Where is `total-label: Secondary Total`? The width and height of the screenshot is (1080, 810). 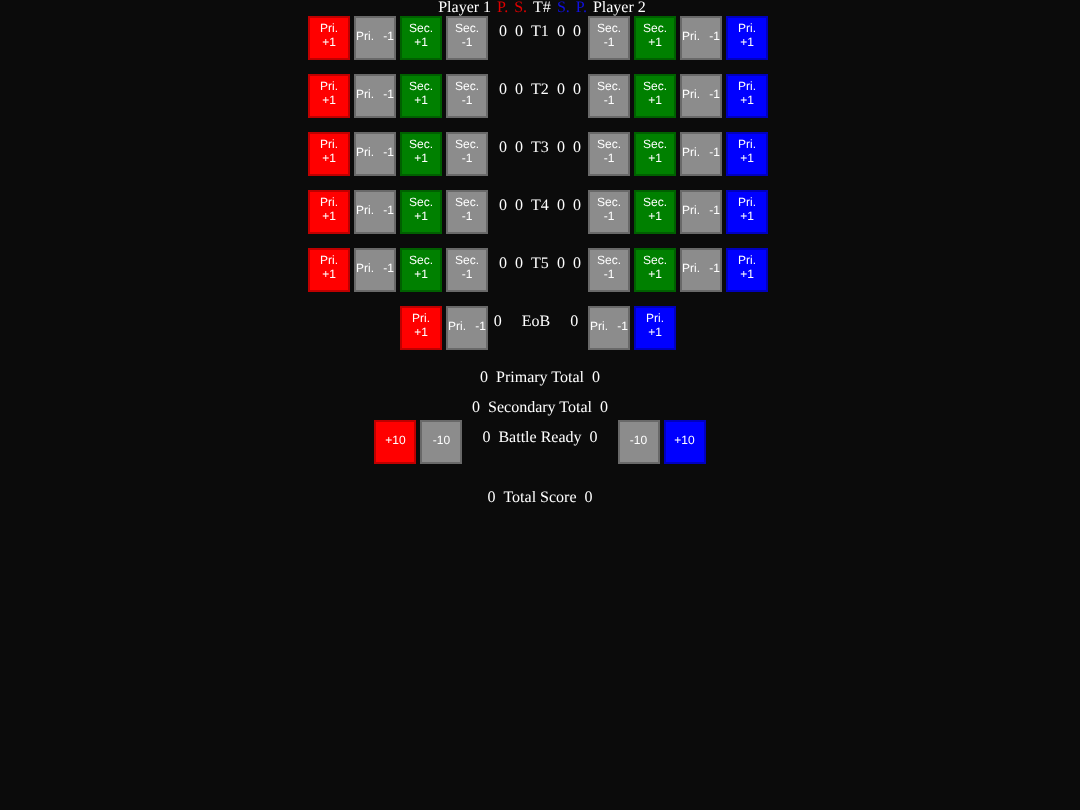
total-label: Secondary Total is located at coordinates (540, 407).